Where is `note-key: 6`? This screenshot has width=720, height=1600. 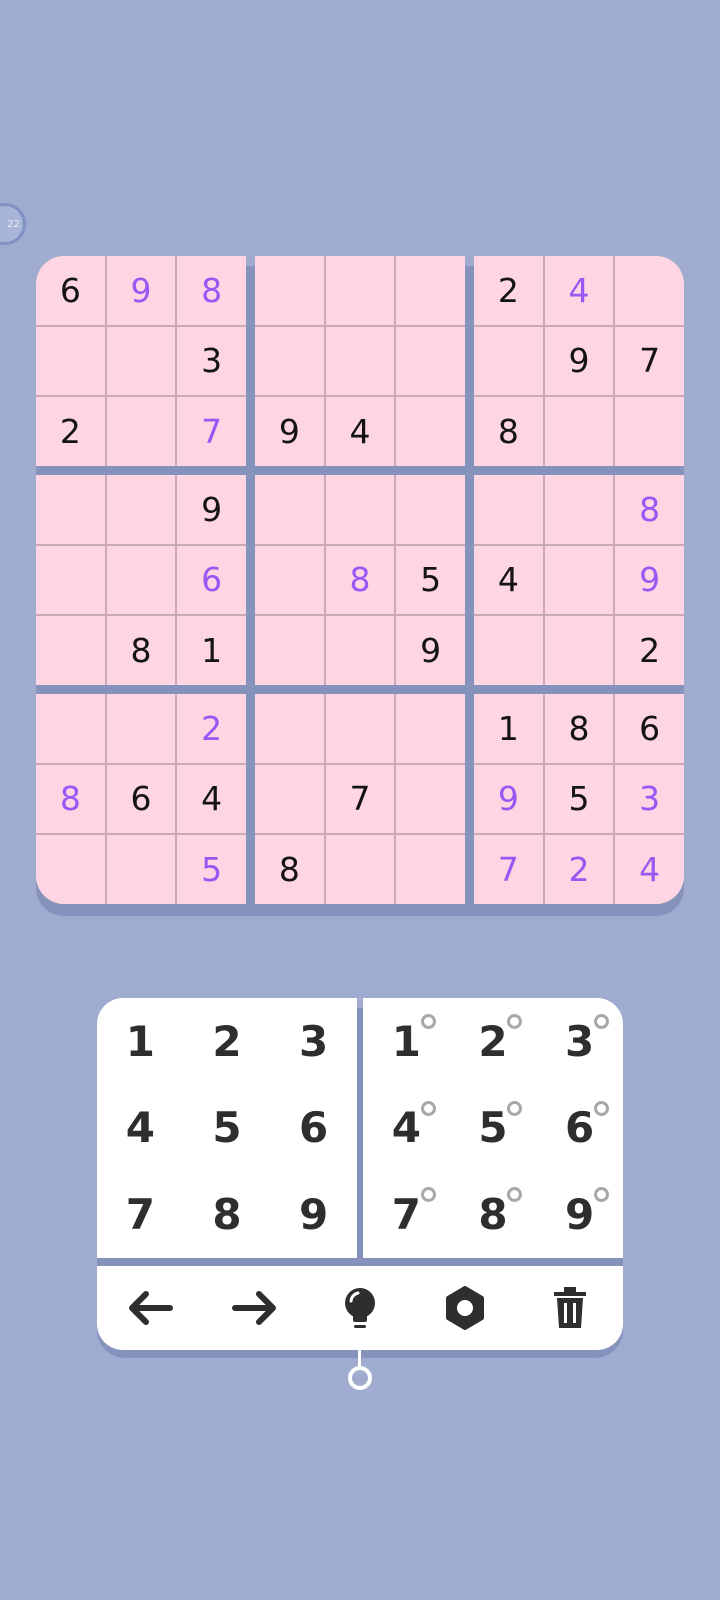
note-key: 6 is located at coordinates (579, 1128).